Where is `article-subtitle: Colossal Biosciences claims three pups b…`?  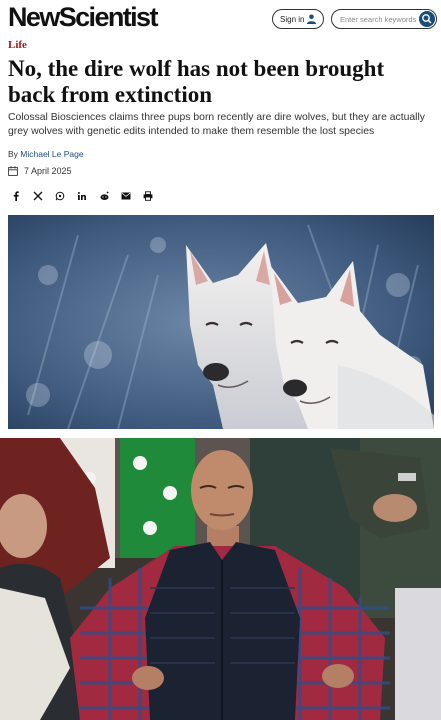 article-subtitle: Colossal Biosciences claims three pups b… is located at coordinates (216, 124).